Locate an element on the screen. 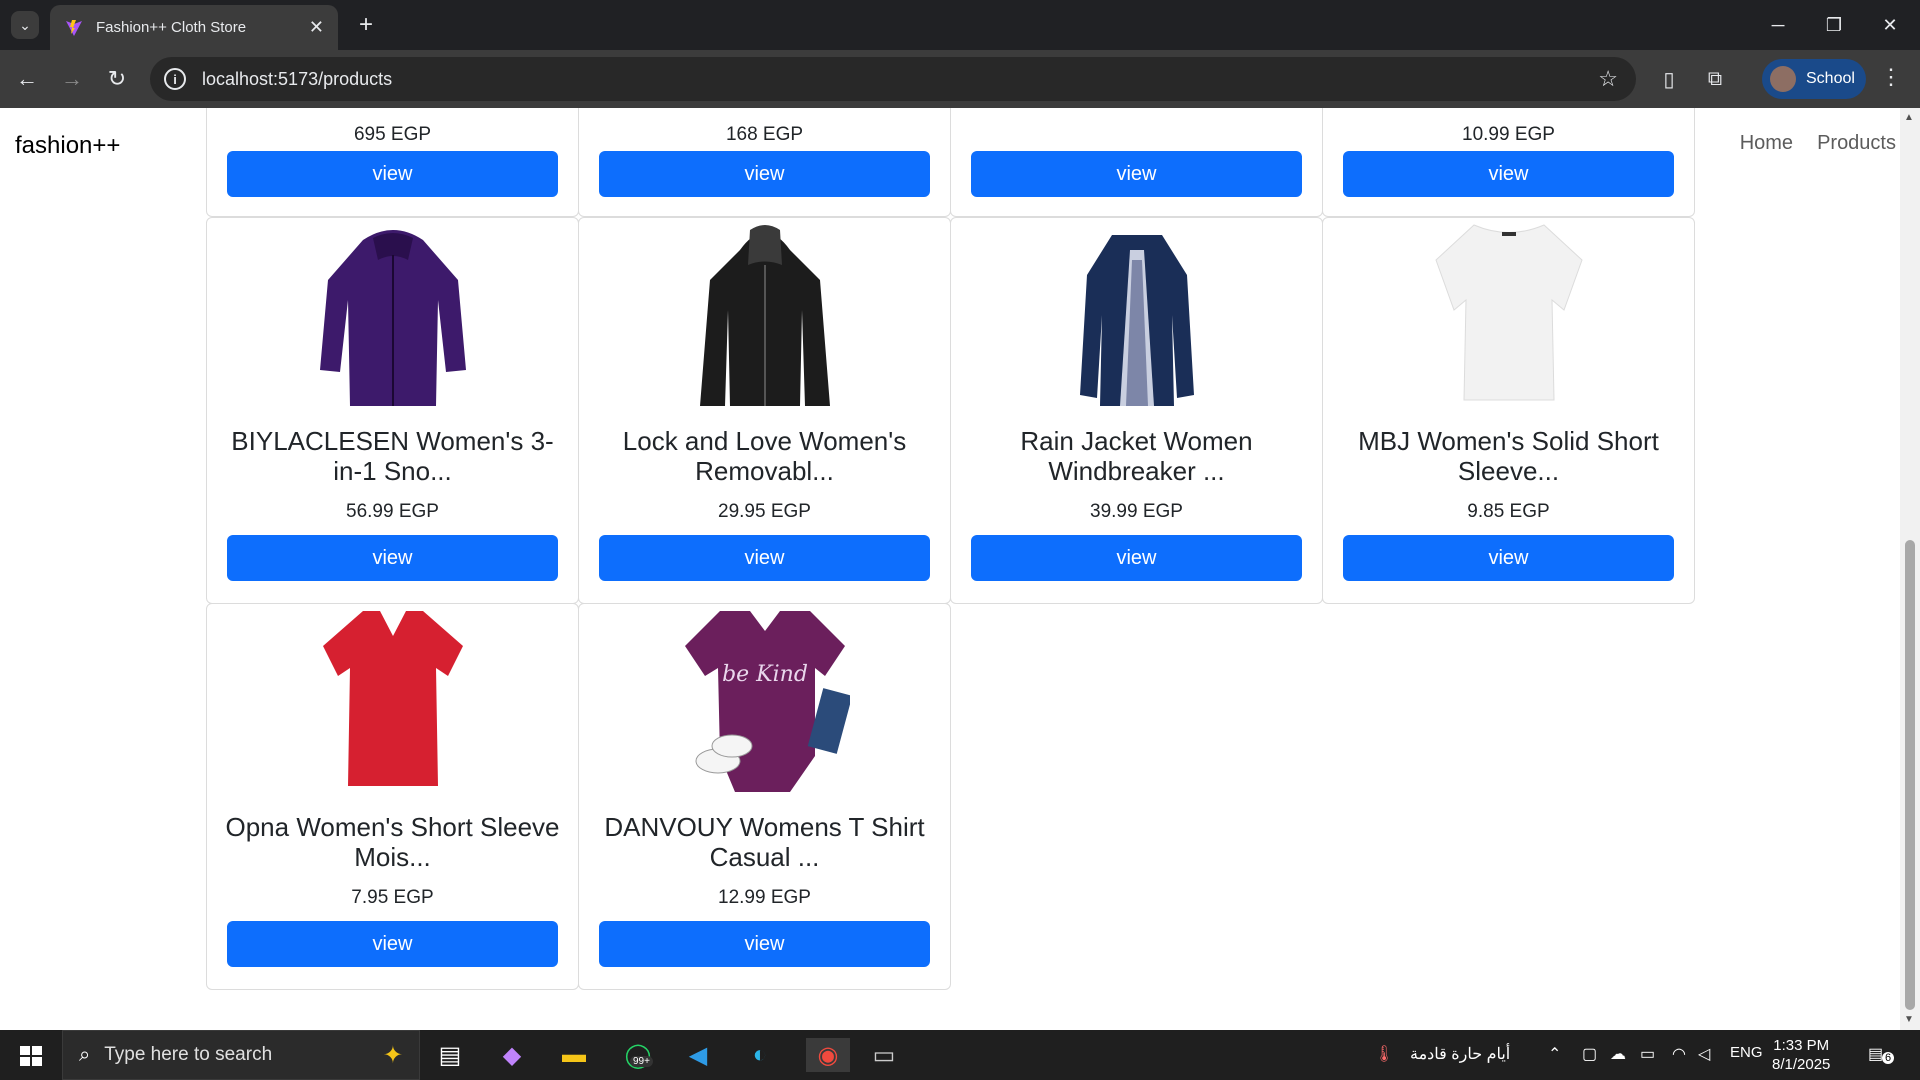 Image resolution: width=1920 pixels, height=1080 pixels. site-nav: Home Products is located at coordinates (1818, 143).